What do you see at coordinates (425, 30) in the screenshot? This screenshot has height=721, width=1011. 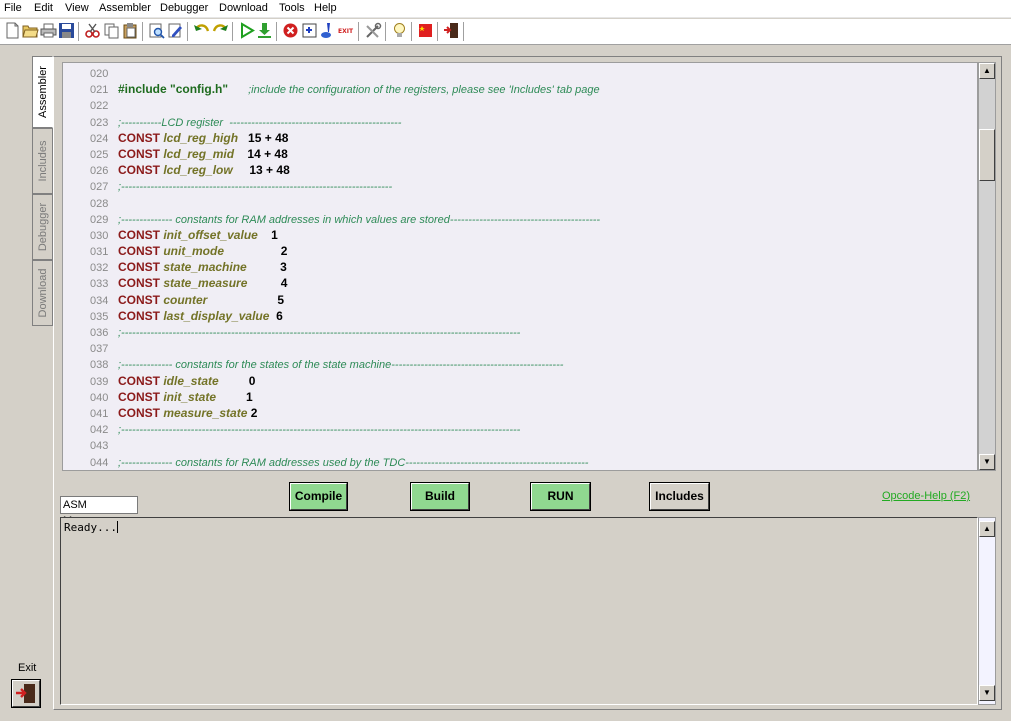 I see `flag-icon` at bounding box center [425, 30].